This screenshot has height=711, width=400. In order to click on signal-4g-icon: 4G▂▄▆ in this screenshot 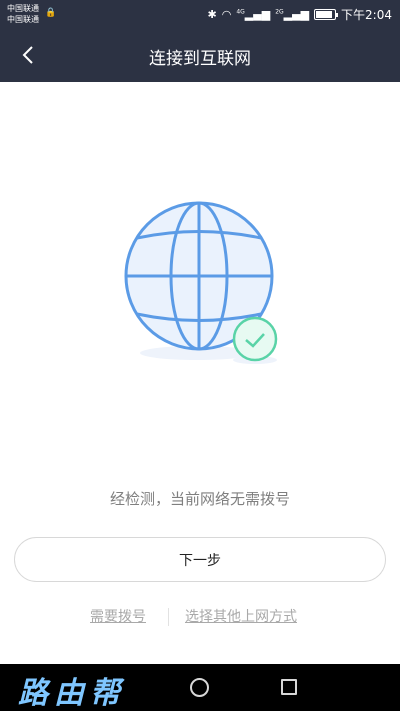, I will do `click(253, 14)`.